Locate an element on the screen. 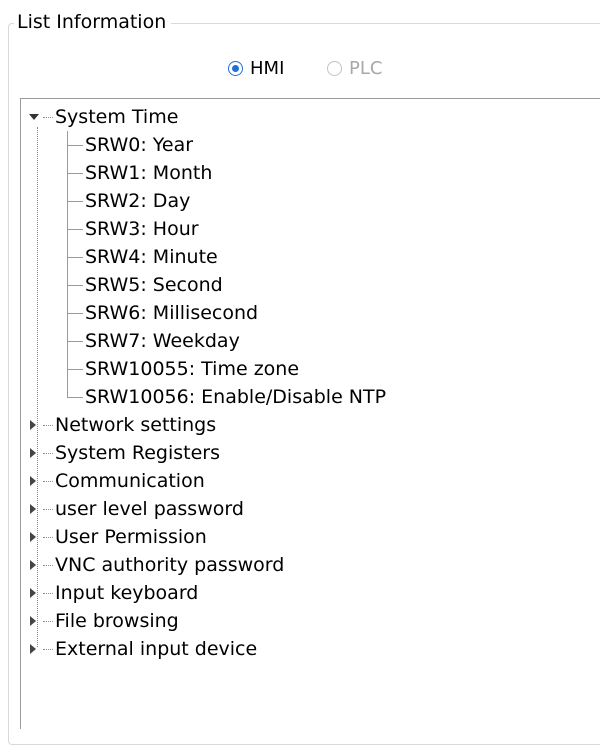  radio-hmi: HMI is located at coordinates (256, 68).